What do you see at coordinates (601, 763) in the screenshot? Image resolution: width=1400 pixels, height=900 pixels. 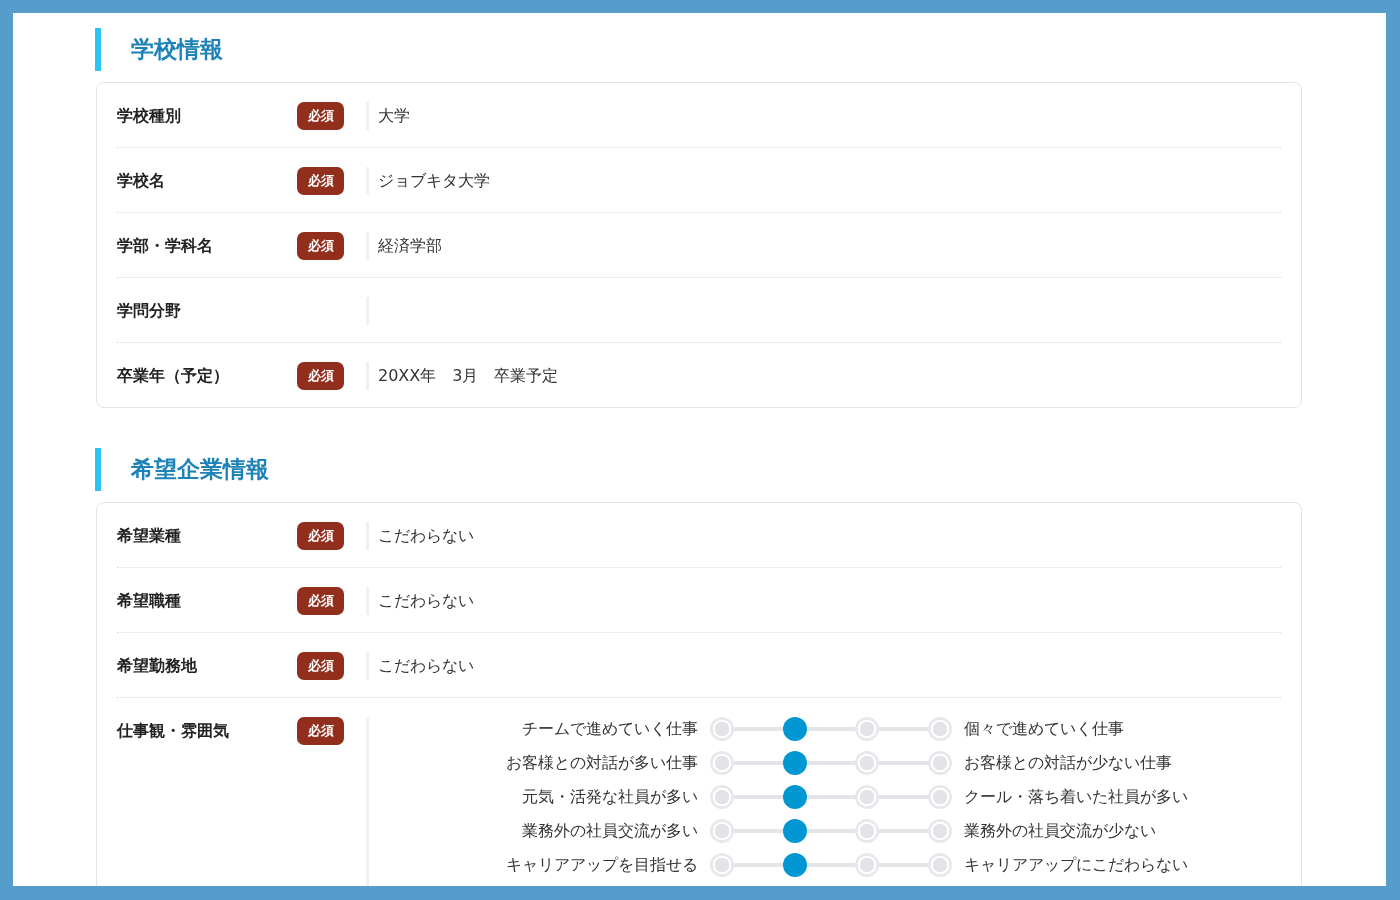 I see `scale-left-label: お客様との対話が多い仕事` at bounding box center [601, 763].